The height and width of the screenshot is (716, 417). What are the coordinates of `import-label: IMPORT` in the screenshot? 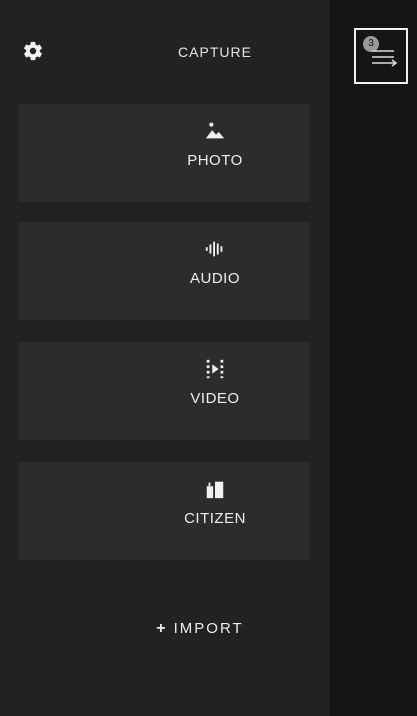 It's located at (208, 628).